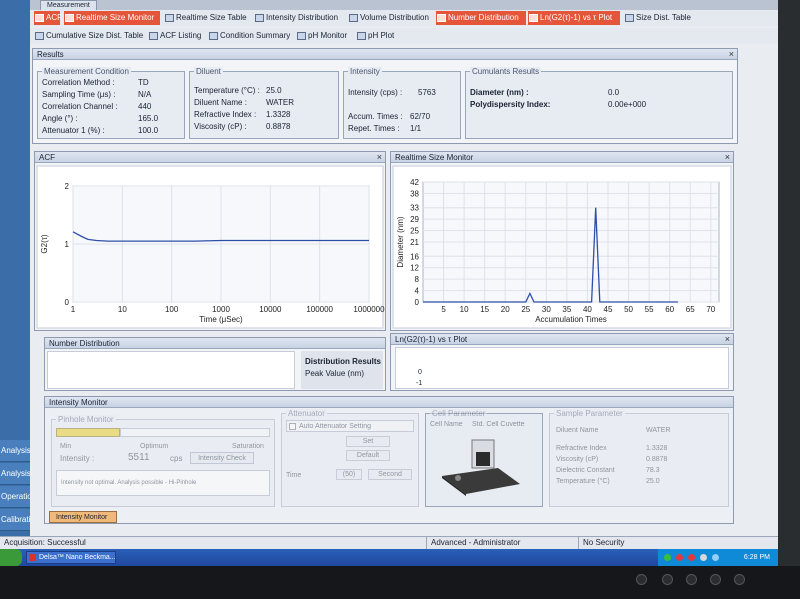  Describe the element at coordinates (68, 5) in the screenshot. I see `tab-measurement: Measurement` at that location.